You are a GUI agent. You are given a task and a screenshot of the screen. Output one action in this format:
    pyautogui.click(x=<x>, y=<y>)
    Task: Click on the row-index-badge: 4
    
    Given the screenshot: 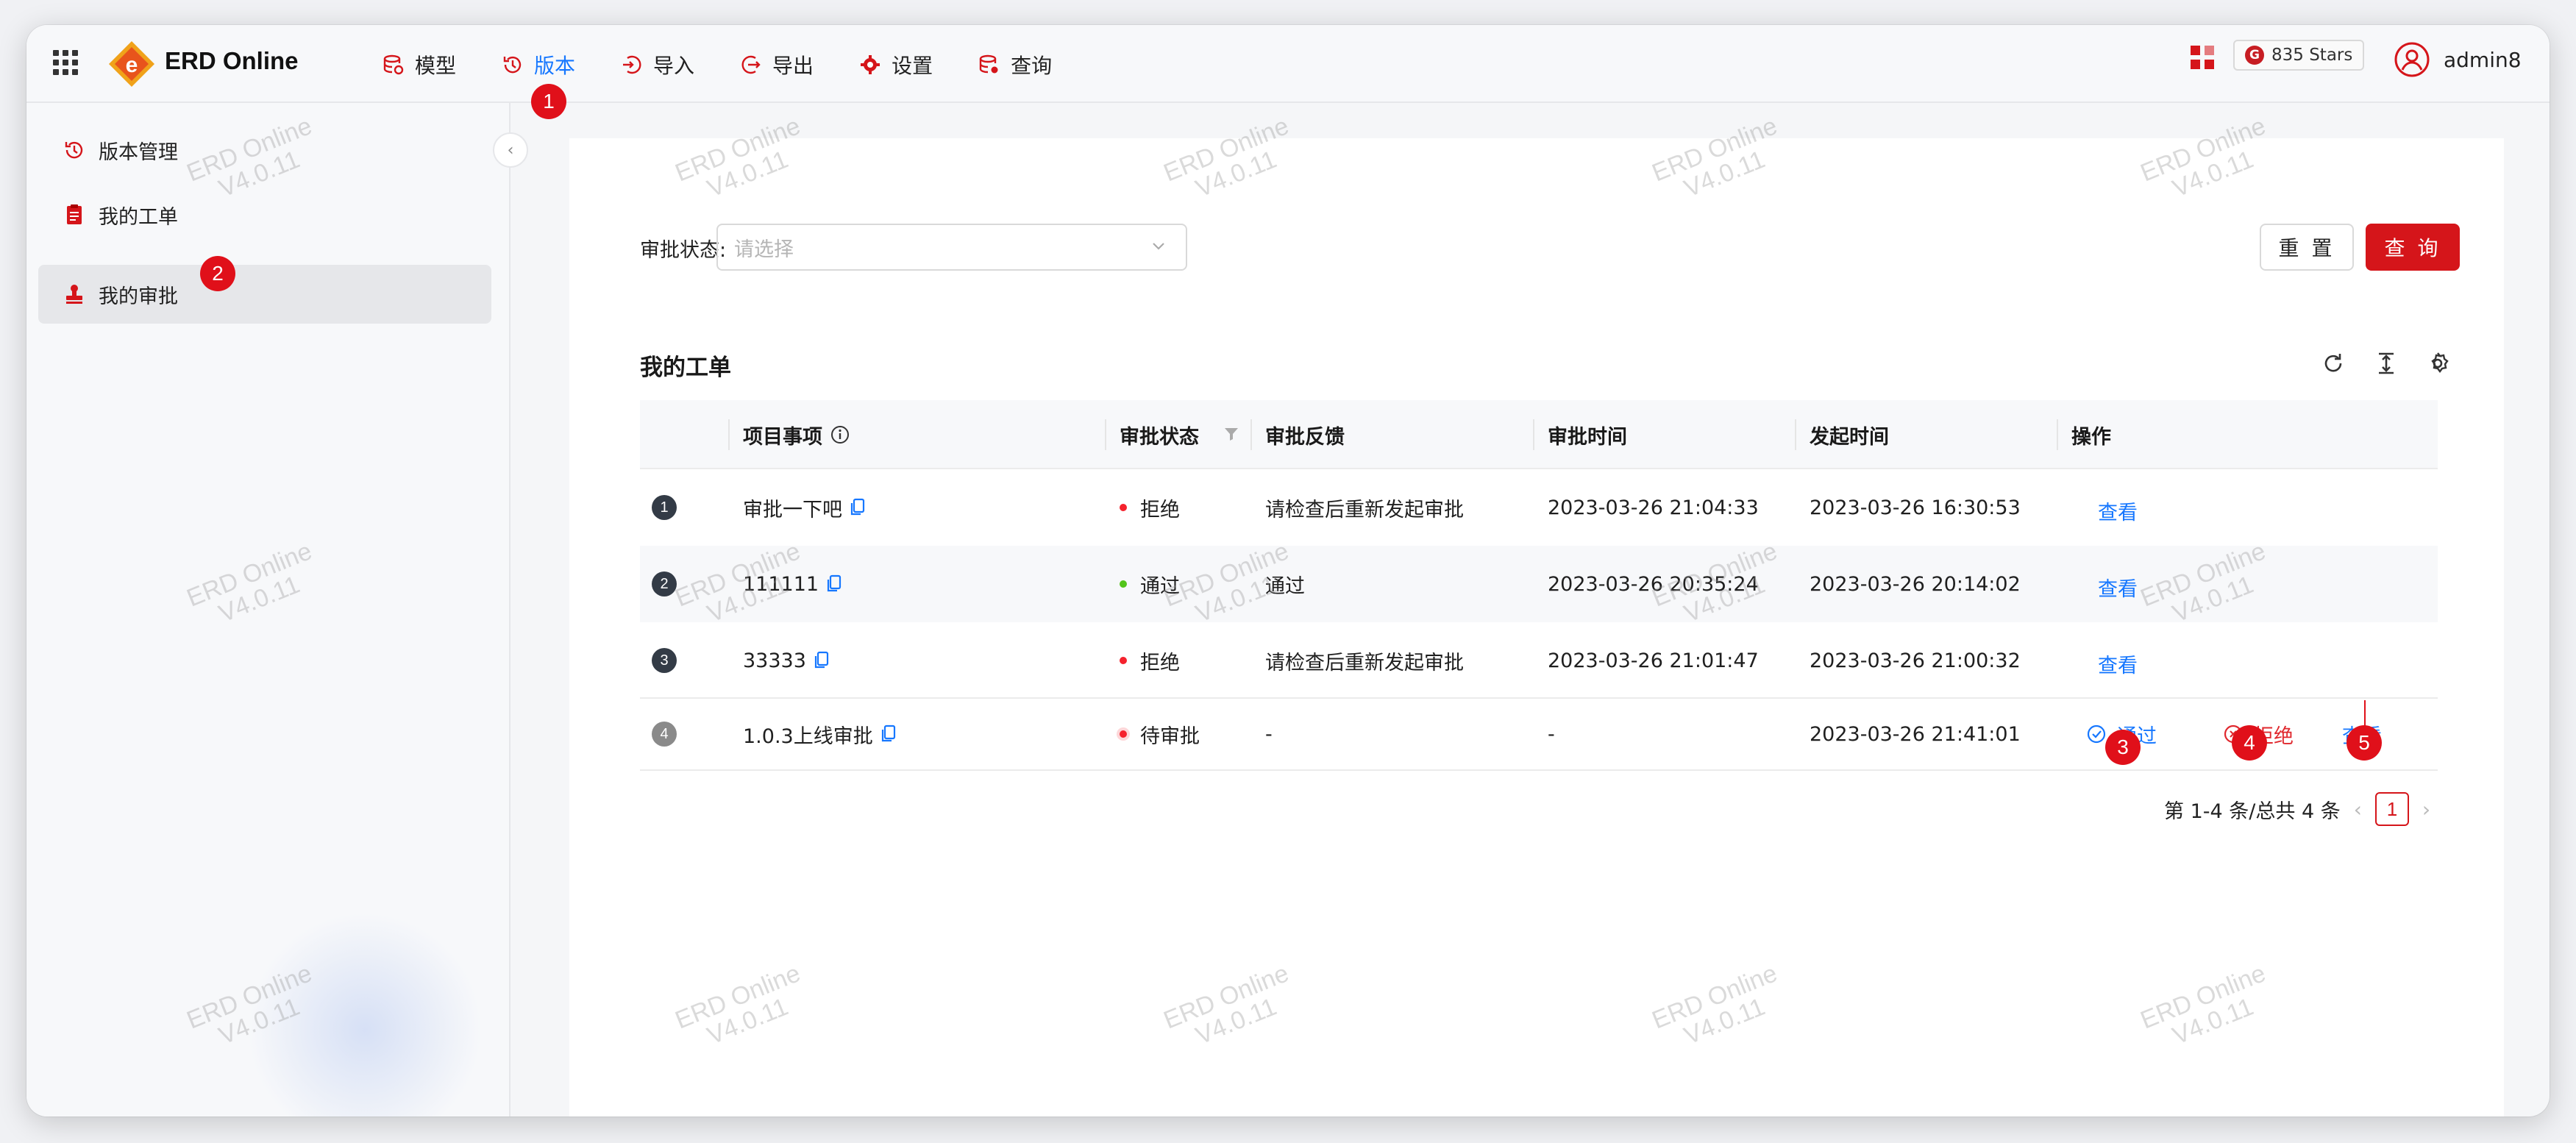 What is the action you would take?
    pyautogui.click(x=664, y=734)
    